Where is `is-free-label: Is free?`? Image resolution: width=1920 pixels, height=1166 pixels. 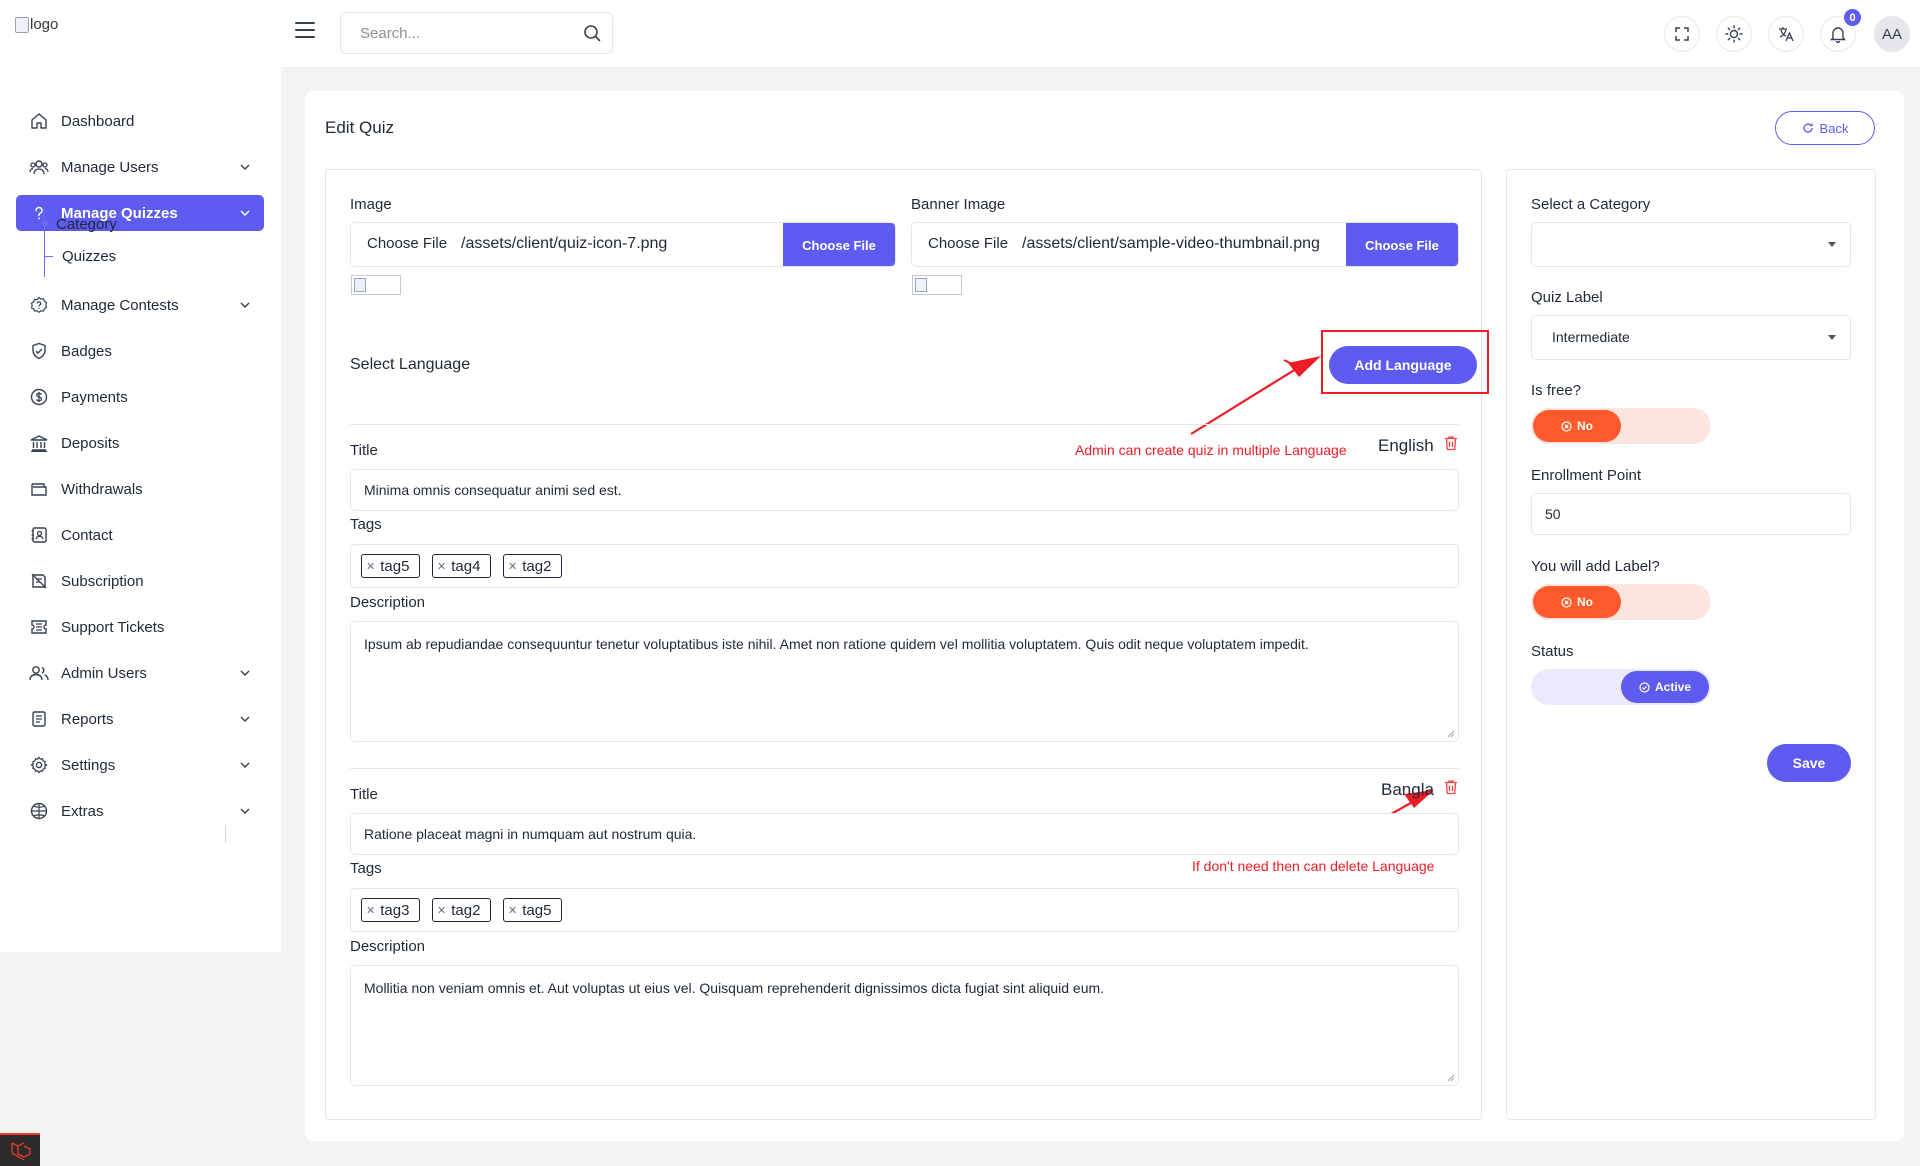
is-free-label: Is free? is located at coordinates (1556, 390).